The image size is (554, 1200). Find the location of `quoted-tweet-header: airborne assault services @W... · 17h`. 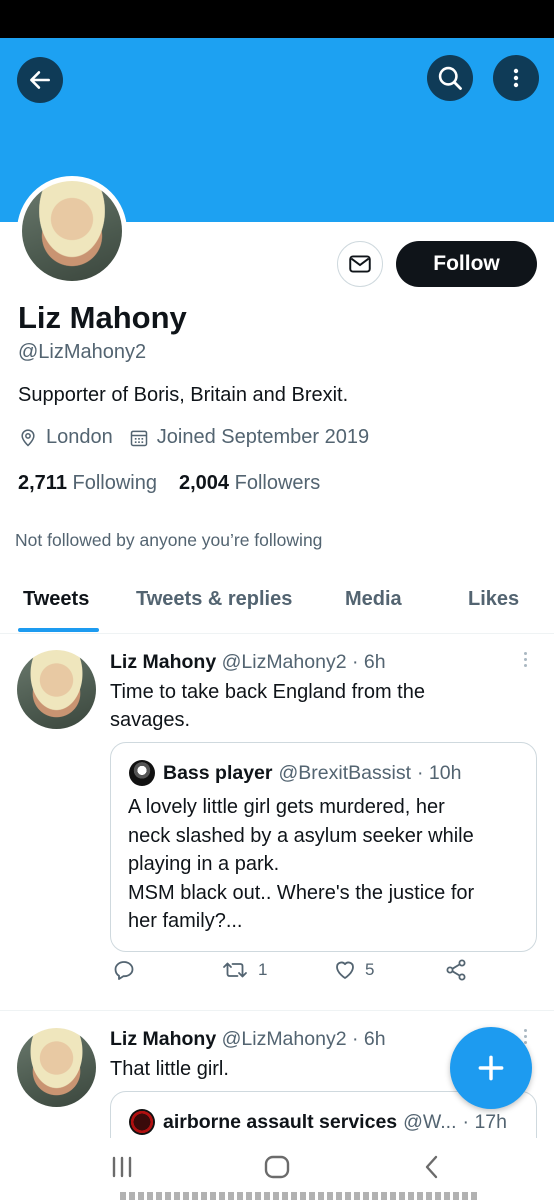

quoted-tweet-header: airborne assault services @W... · 17h is located at coordinates (318, 1122).